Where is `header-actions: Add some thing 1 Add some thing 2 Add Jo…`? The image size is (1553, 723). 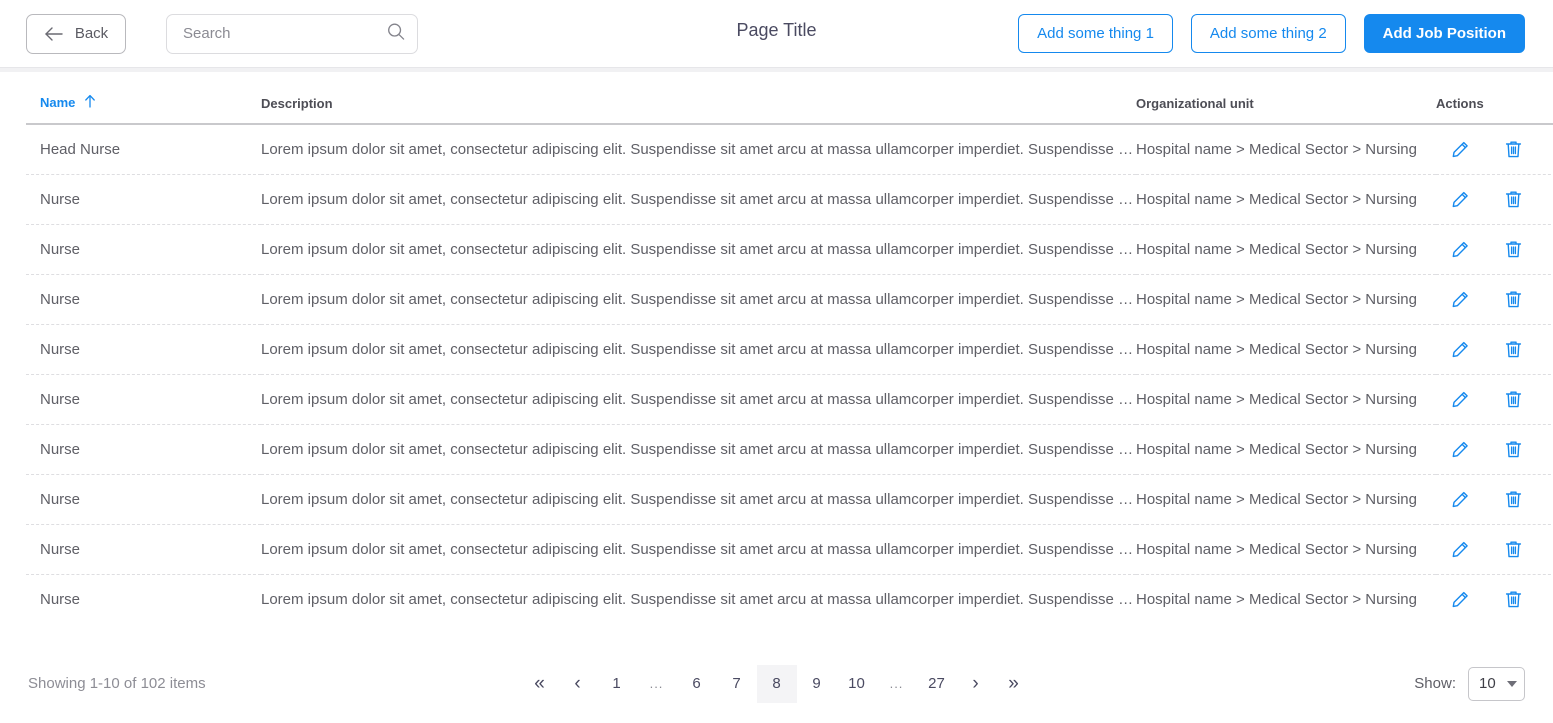 header-actions: Add some thing 1 Add some thing 2 Add Jo… is located at coordinates (1271, 33).